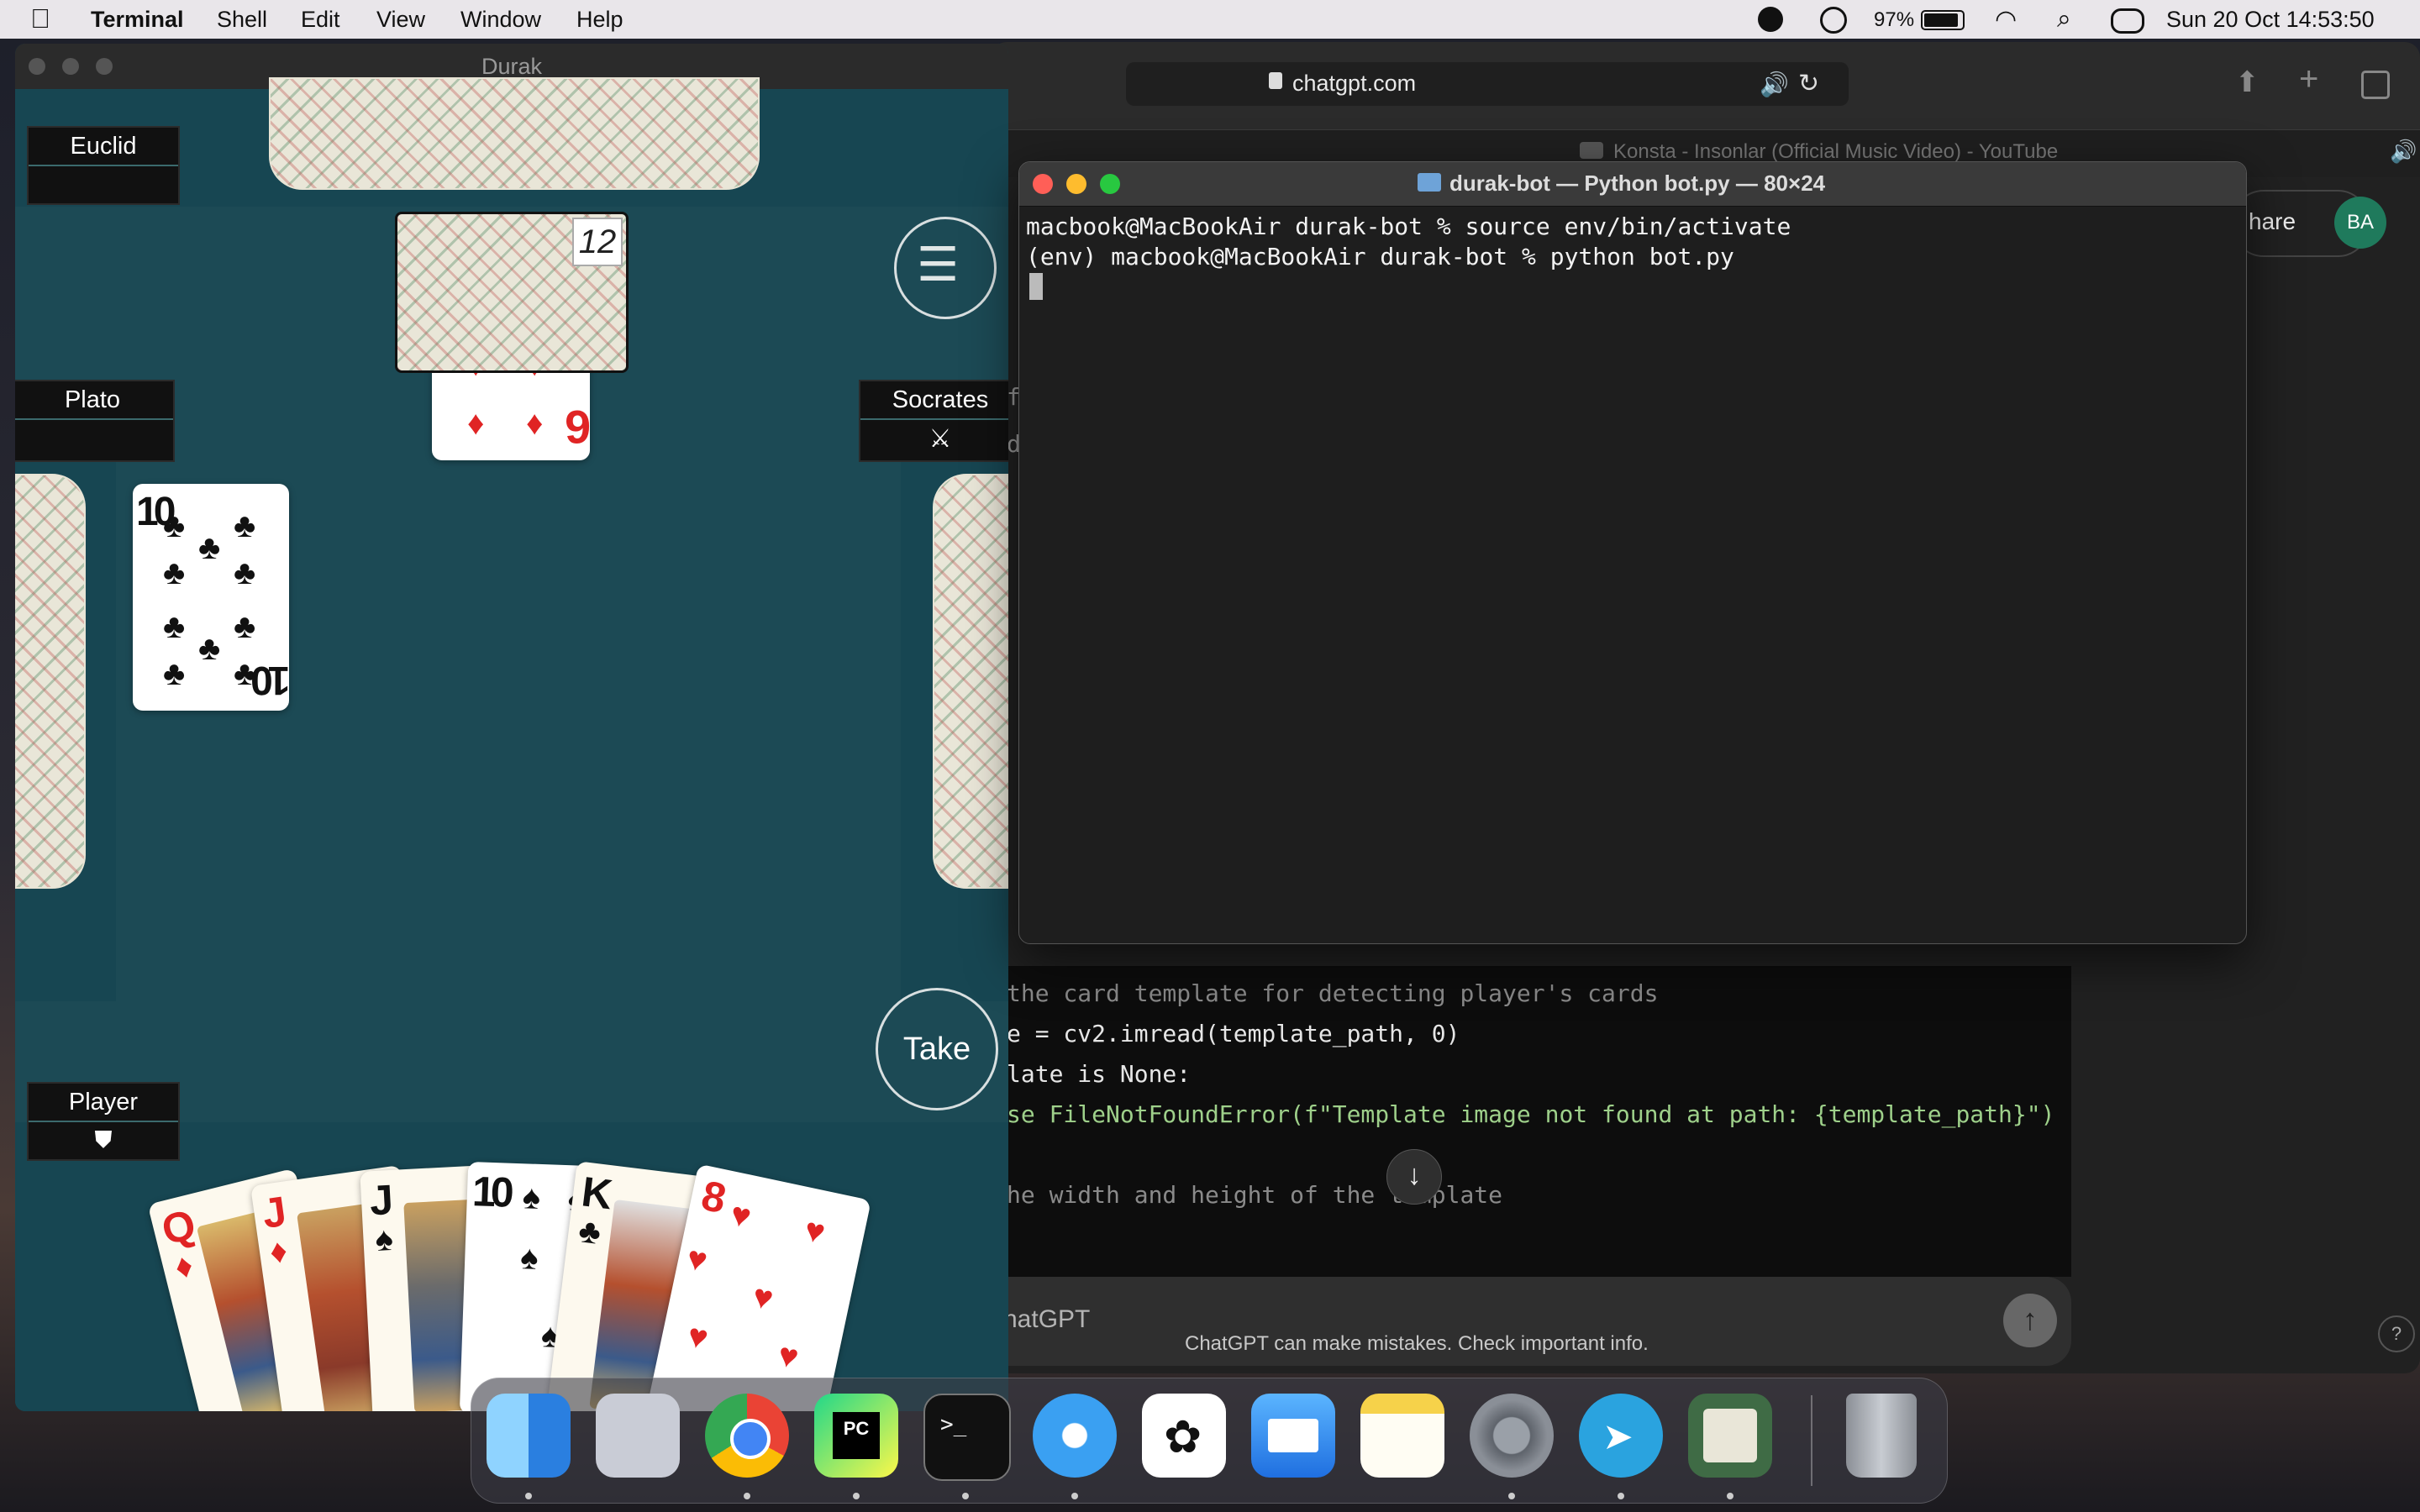  Describe the element at coordinates (51, 681) in the screenshot. I see `plato-hand` at that location.